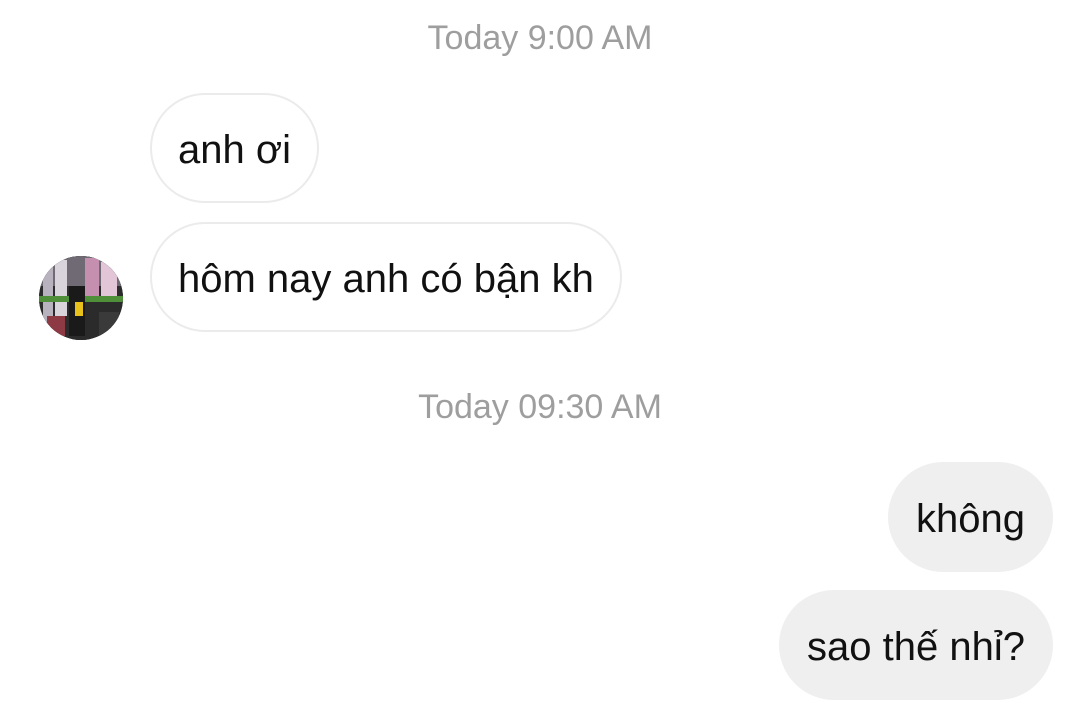 The height and width of the screenshot is (718, 1080). Describe the element at coordinates (540, 407) in the screenshot. I see `timestamp-divider: Today 09:30 AM` at that location.